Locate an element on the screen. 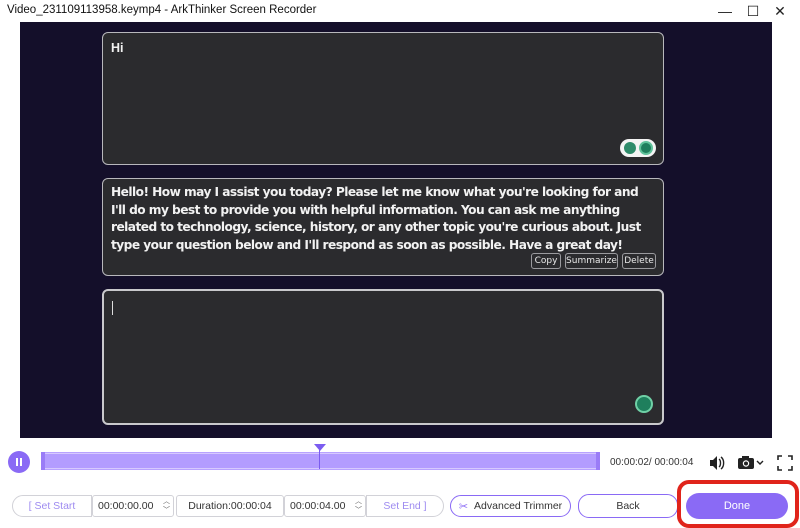 This screenshot has width=800, height=528. timeline-selection is located at coordinates (320, 461).